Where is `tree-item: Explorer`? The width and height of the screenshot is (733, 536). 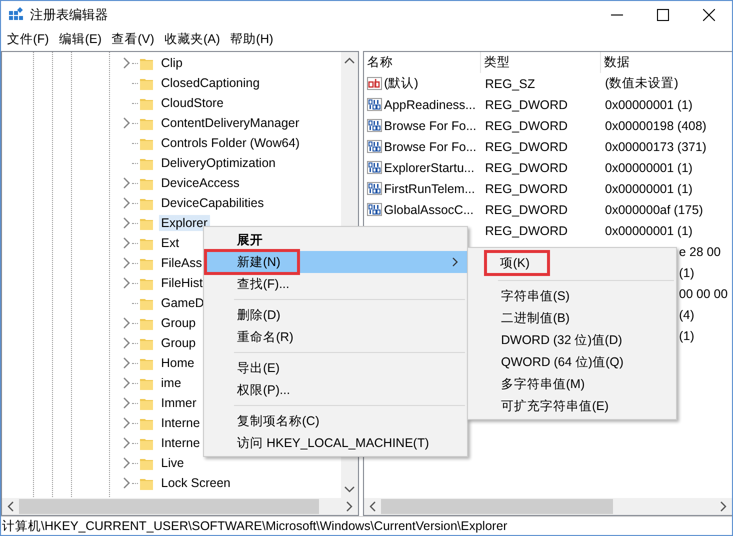 tree-item: Explorer is located at coordinates (184, 223).